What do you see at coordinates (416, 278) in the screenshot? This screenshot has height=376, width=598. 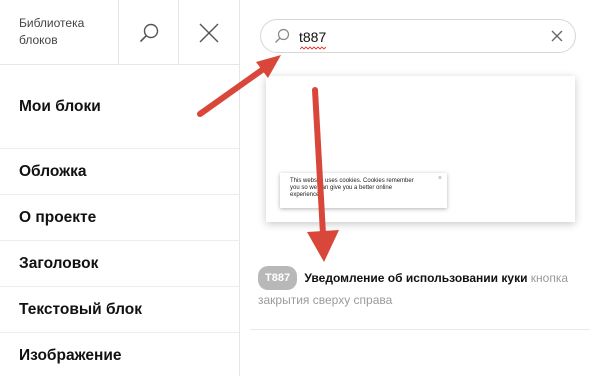 I see `result-title: Уведомление об использовании куки` at bounding box center [416, 278].